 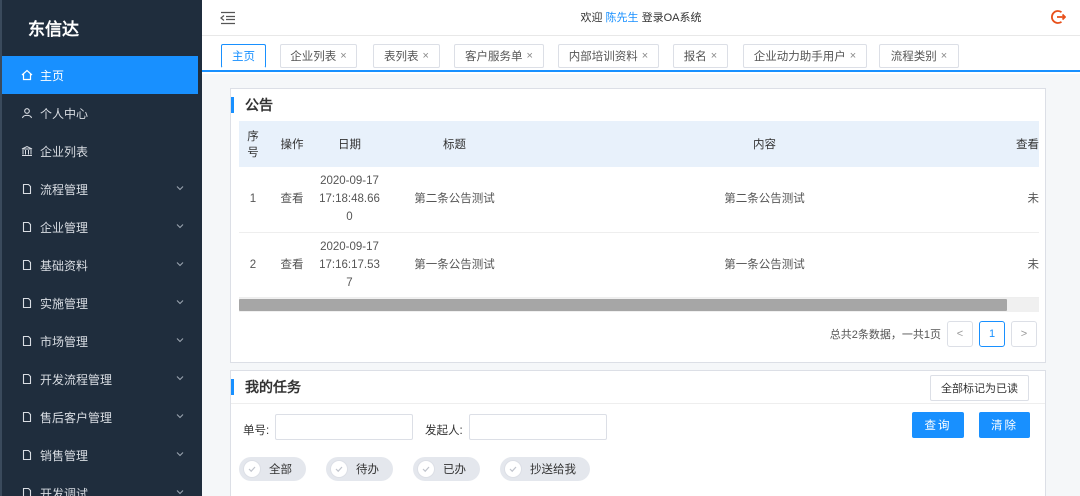 What do you see at coordinates (1004, 425) in the screenshot?
I see `clear-button: 清除` at bounding box center [1004, 425].